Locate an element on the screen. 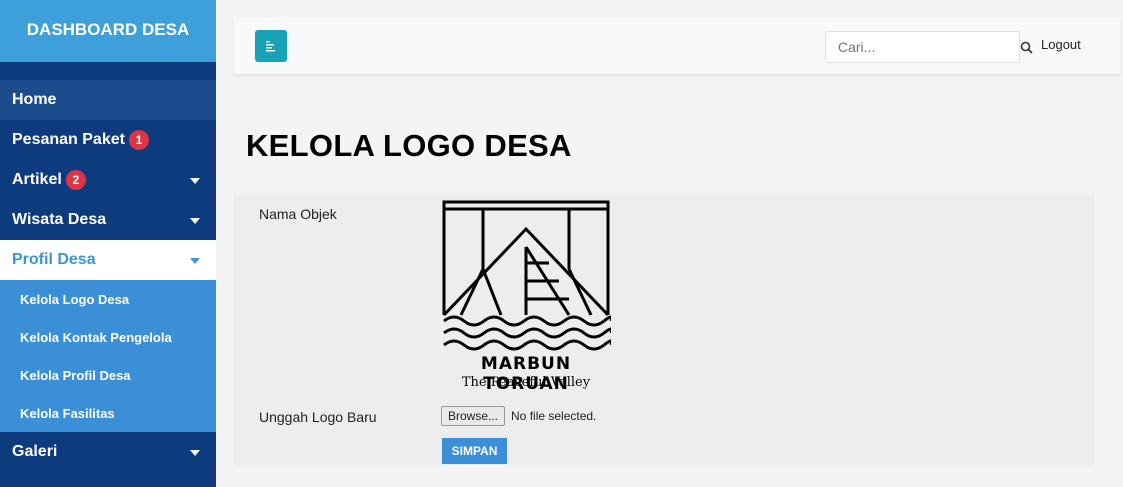 The width and height of the screenshot is (1123, 487). mountain-logo-graphic is located at coordinates (528, 275).